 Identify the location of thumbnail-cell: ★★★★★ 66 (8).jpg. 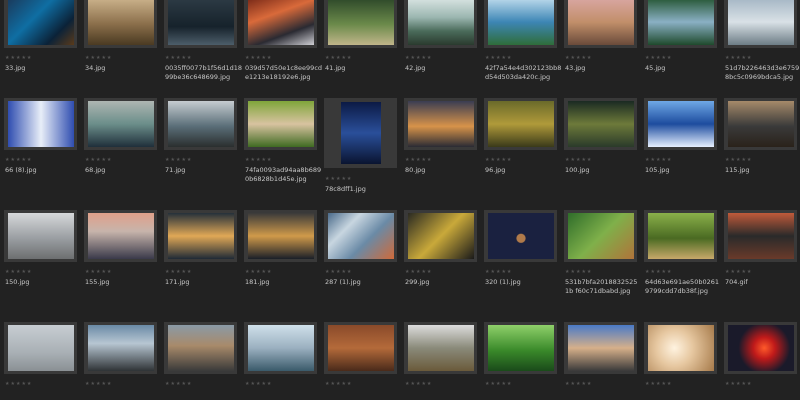
(40, 146).